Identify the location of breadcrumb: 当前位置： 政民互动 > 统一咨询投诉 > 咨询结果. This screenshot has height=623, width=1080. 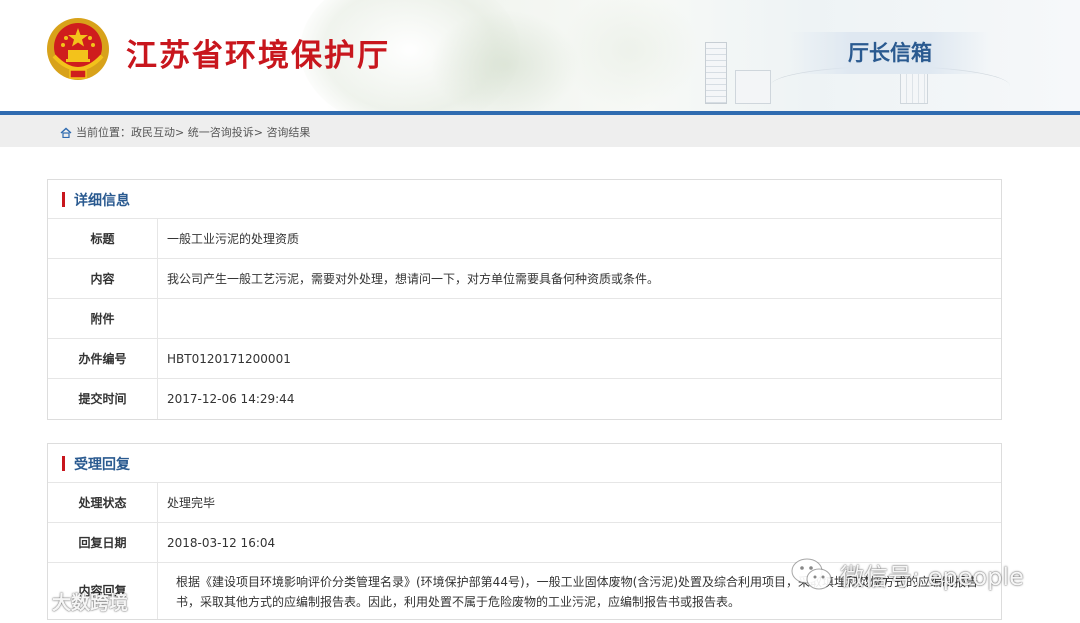
(185, 132).